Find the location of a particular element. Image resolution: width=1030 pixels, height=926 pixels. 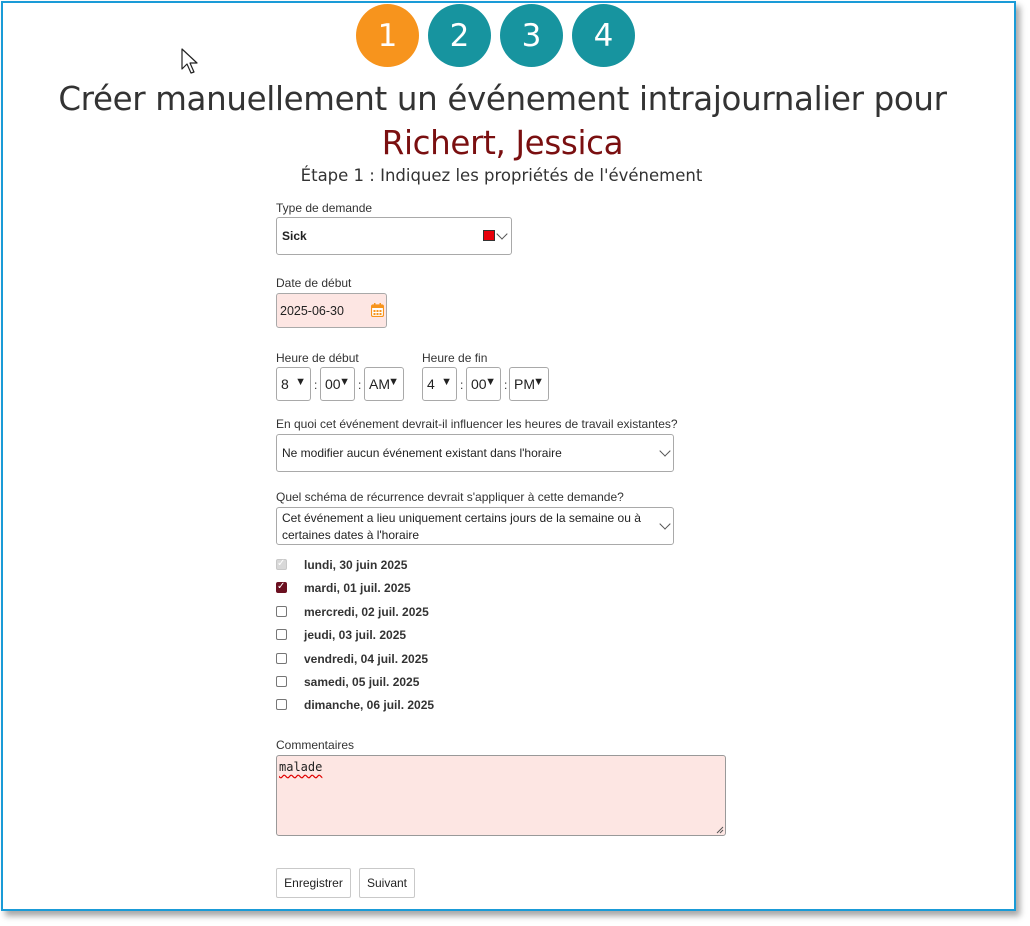

end-time-label: Heure de fin is located at coordinates (455, 358).